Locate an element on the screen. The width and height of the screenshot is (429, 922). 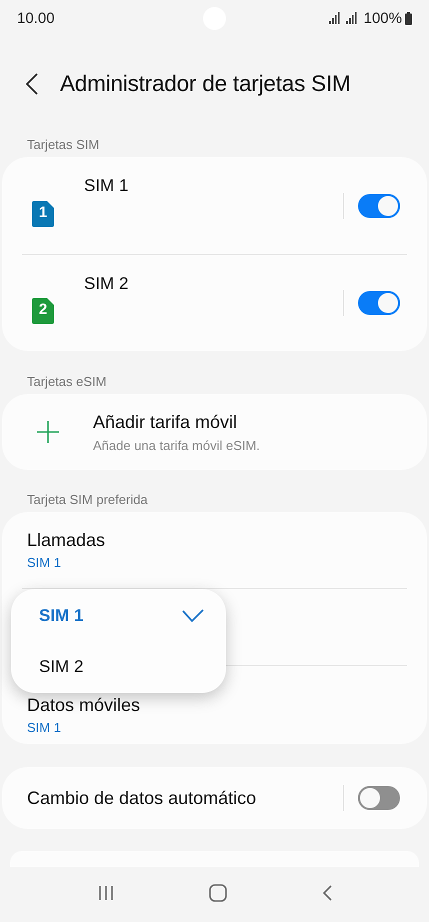
battery-icon is located at coordinates (408, 18).